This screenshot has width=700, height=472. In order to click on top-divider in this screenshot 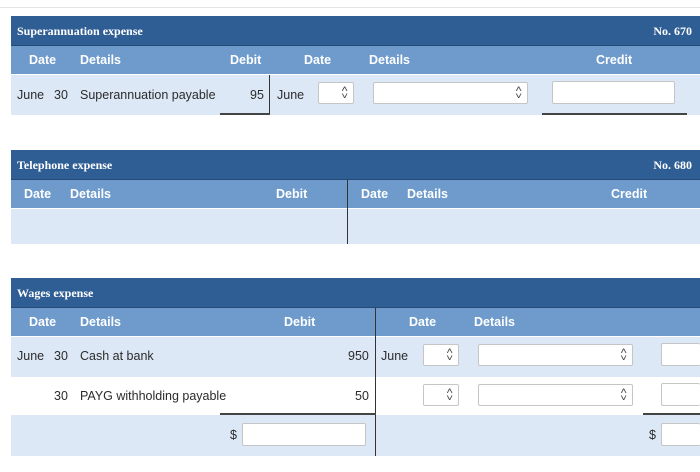, I will do `click(350, 7)`.